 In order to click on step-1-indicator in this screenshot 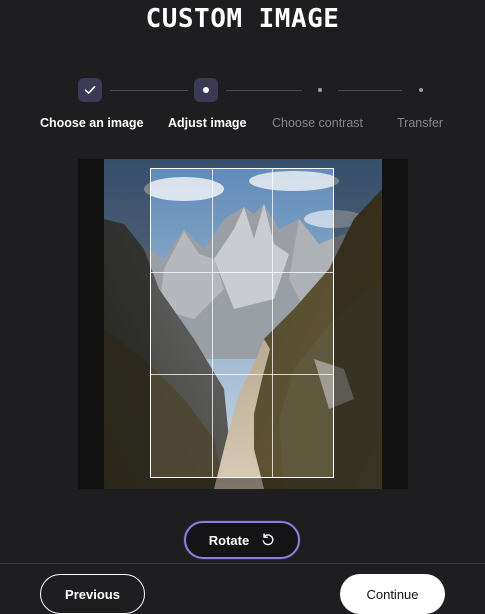, I will do `click(90, 90)`.